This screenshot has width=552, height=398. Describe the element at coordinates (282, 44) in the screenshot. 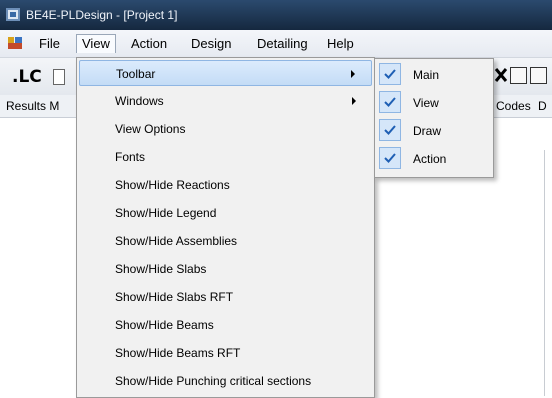

I see `menu-detailing: Detailing` at that location.